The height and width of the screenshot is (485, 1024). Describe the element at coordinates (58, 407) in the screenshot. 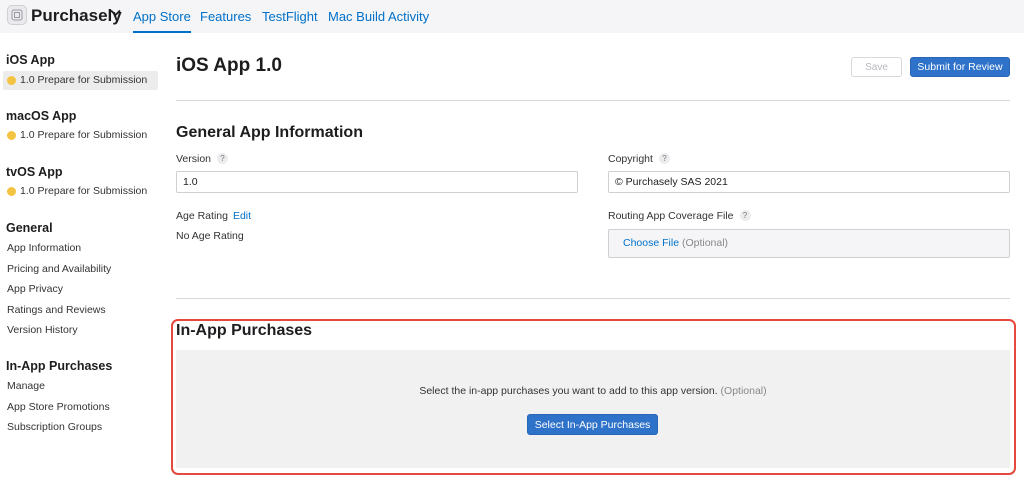

I see `sidebar-item-app-store-promotions: App Store Promotions` at that location.